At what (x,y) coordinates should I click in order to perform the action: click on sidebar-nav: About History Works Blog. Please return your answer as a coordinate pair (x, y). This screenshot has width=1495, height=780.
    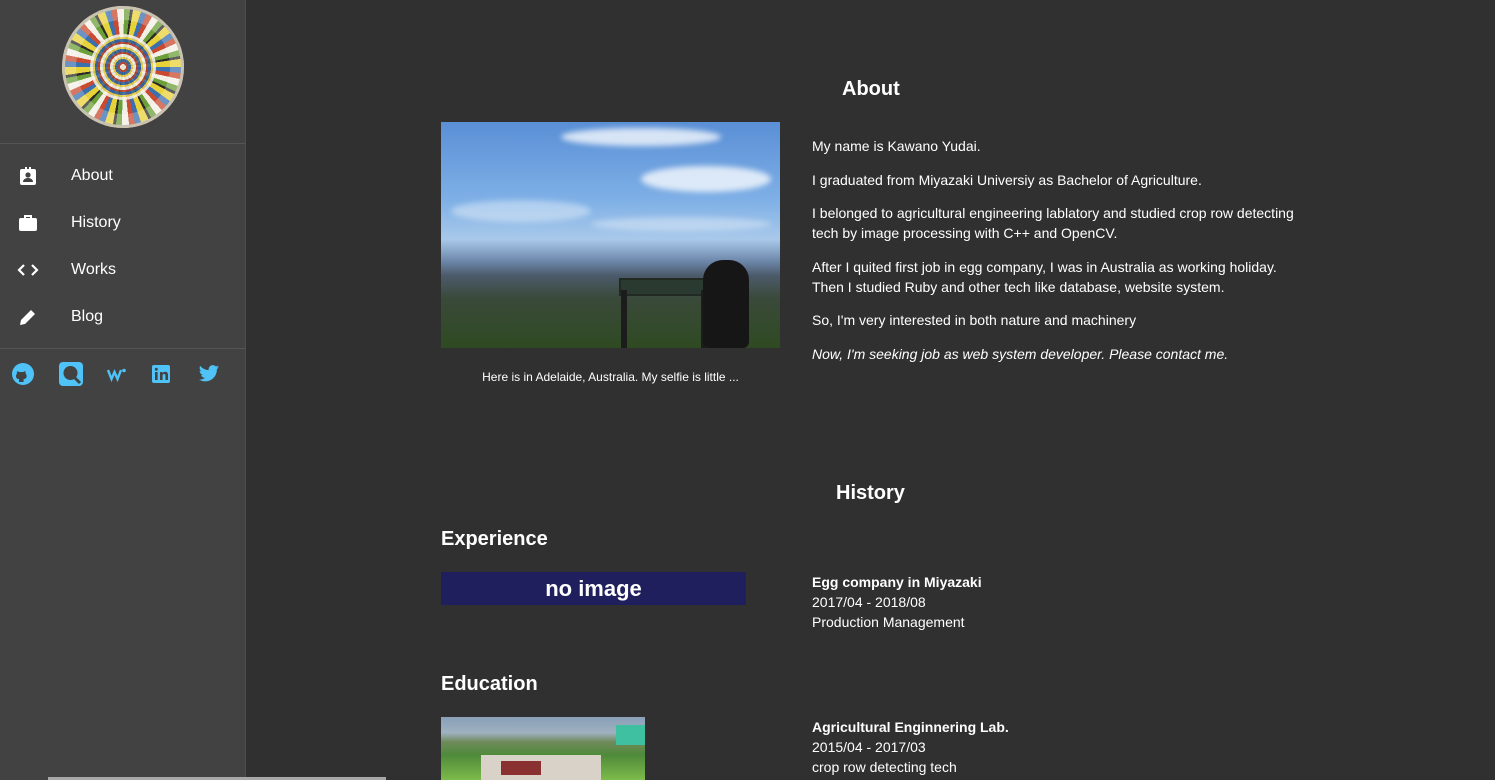
    Looking at the image, I should click on (122, 246).